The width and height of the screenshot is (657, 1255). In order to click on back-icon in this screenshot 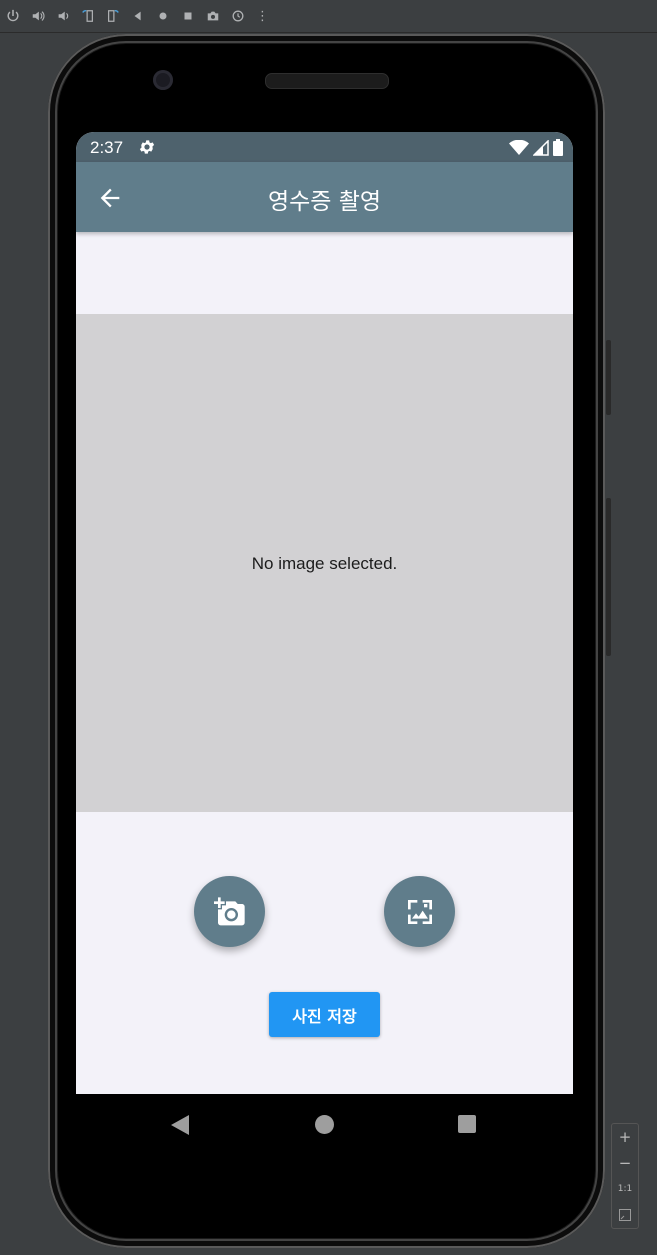, I will do `click(137, 16)`.